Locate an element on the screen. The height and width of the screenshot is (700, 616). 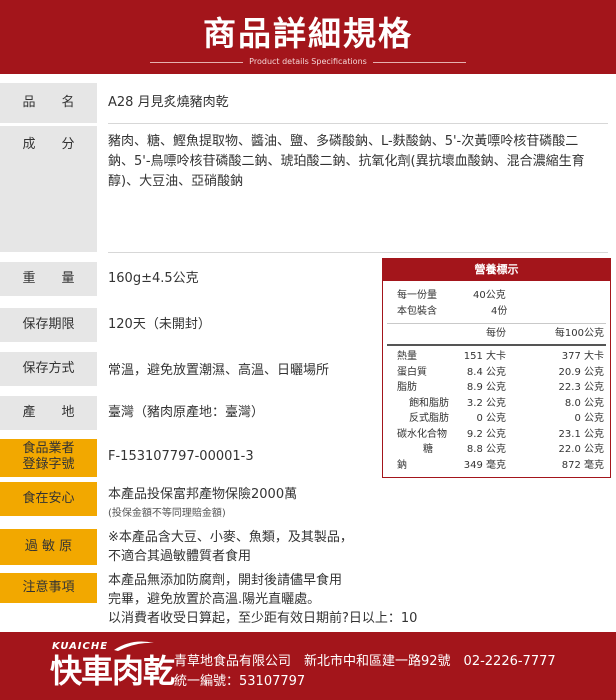
brand-logo-zh: 快車肉乾 is located at coordinates (112, 671).